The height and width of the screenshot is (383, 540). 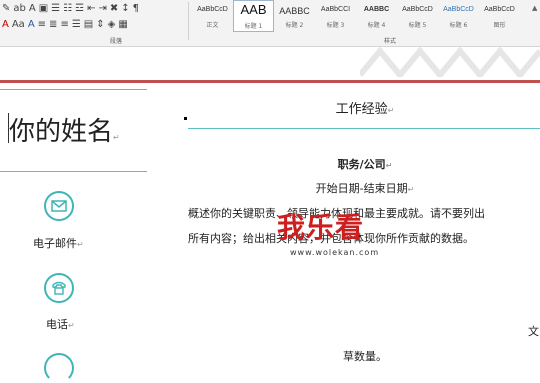 I want to click on name-heading: 你的姓名↵, so click(x=64, y=129).